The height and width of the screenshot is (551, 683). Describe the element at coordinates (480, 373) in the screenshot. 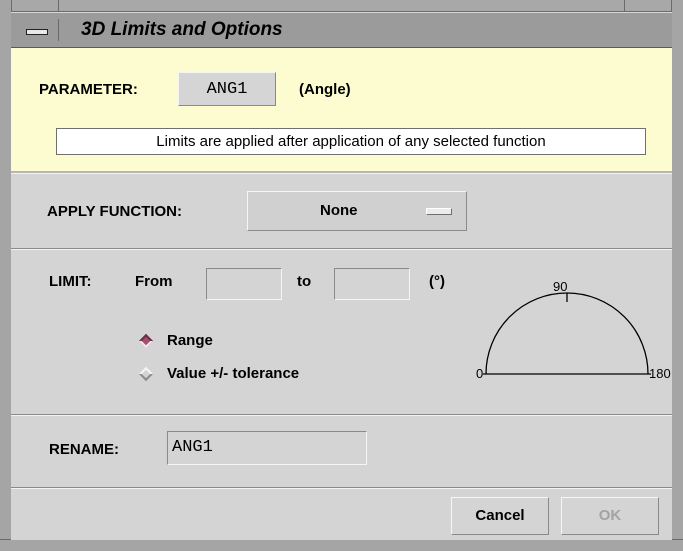

I see `dial-label-0: 0` at that location.